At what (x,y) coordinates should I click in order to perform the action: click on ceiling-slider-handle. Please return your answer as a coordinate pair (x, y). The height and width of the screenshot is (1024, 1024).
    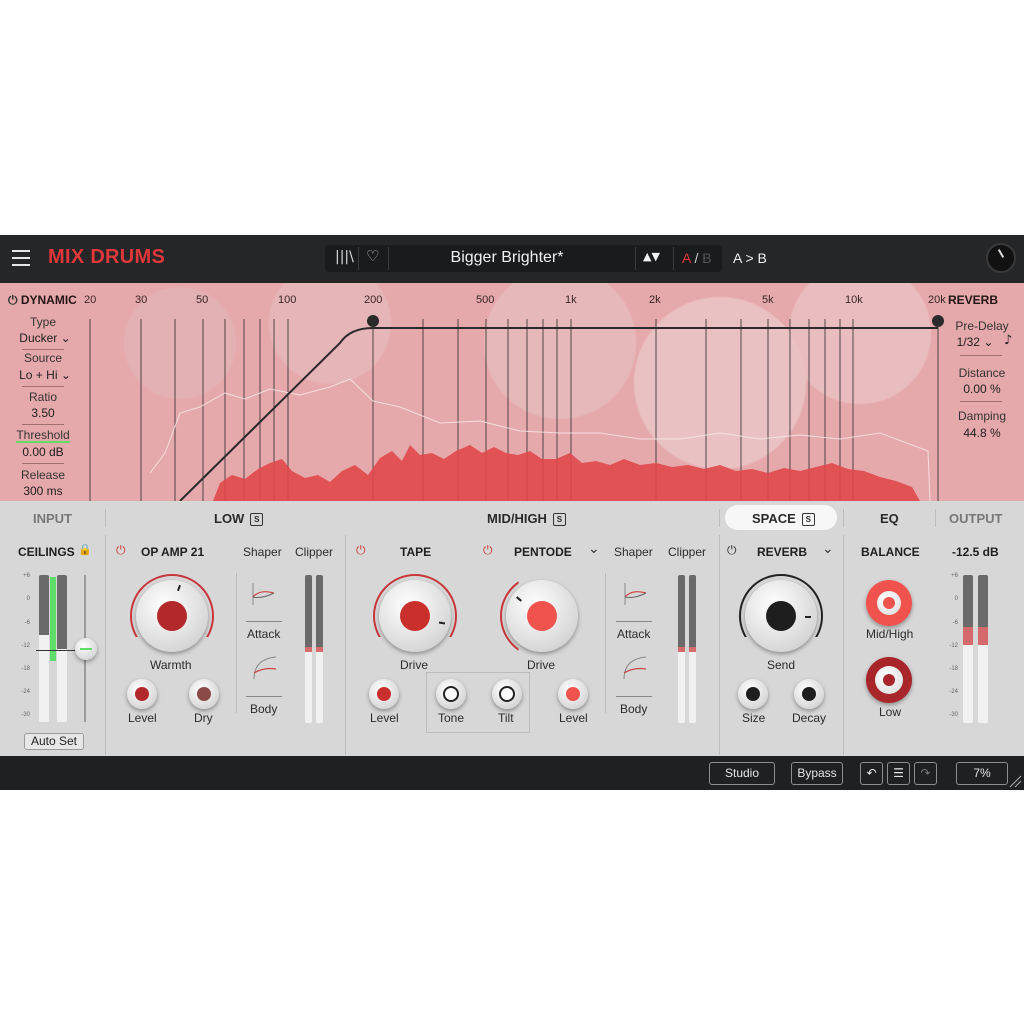
    Looking at the image, I should click on (86, 649).